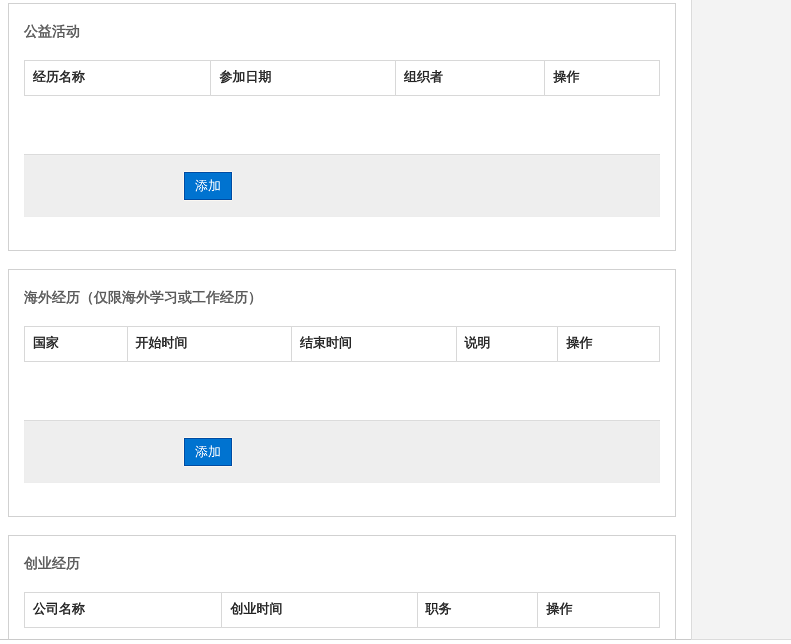  What do you see at coordinates (143, 298) in the screenshot?
I see `section-title: 海外经历（仅限海外学习或工作经历）` at bounding box center [143, 298].